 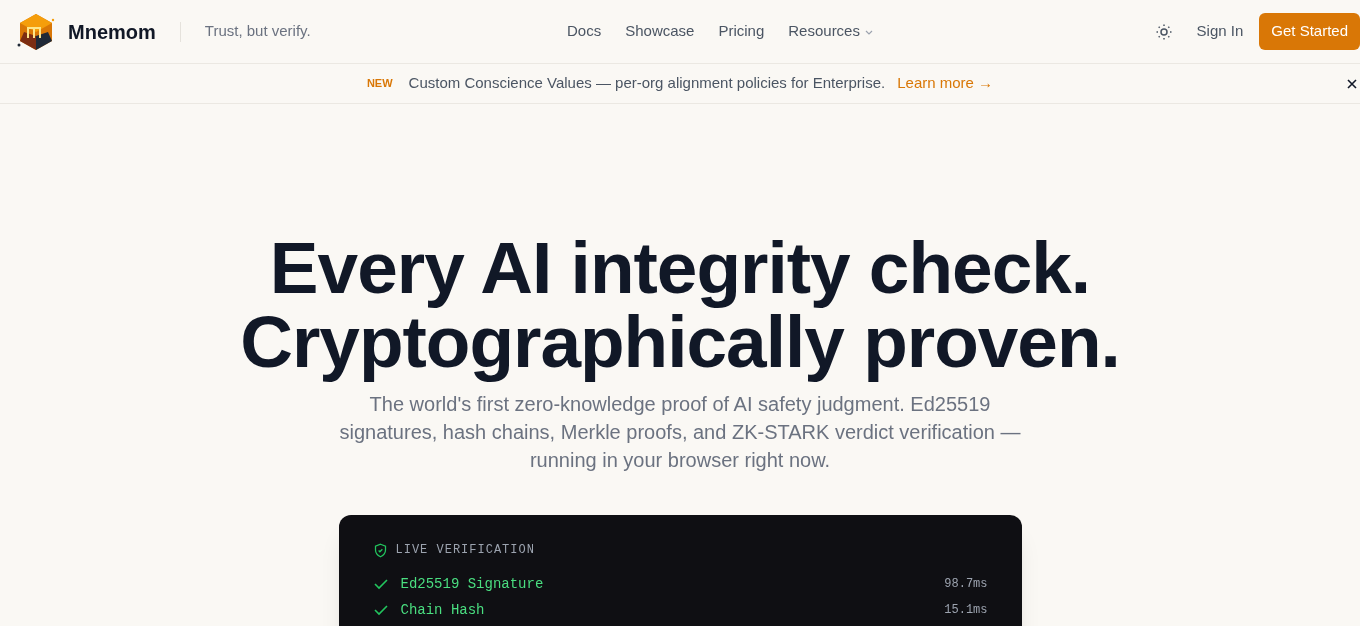 What do you see at coordinates (1163, 31) in the screenshot?
I see `sun-icon` at bounding box center [1163, 31].